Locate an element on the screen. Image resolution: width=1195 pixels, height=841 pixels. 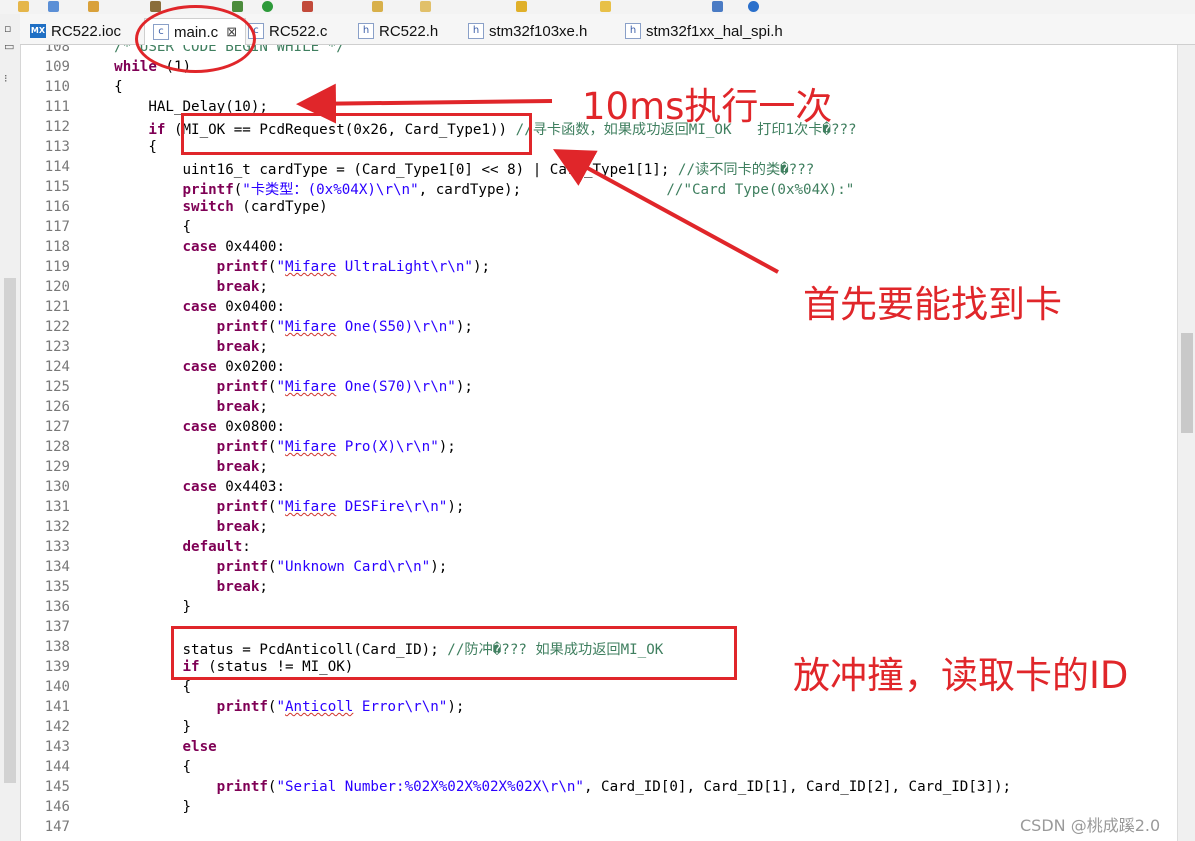
annotation-find-card: 首先要能找到卡 is located at coordinates (932, 304).